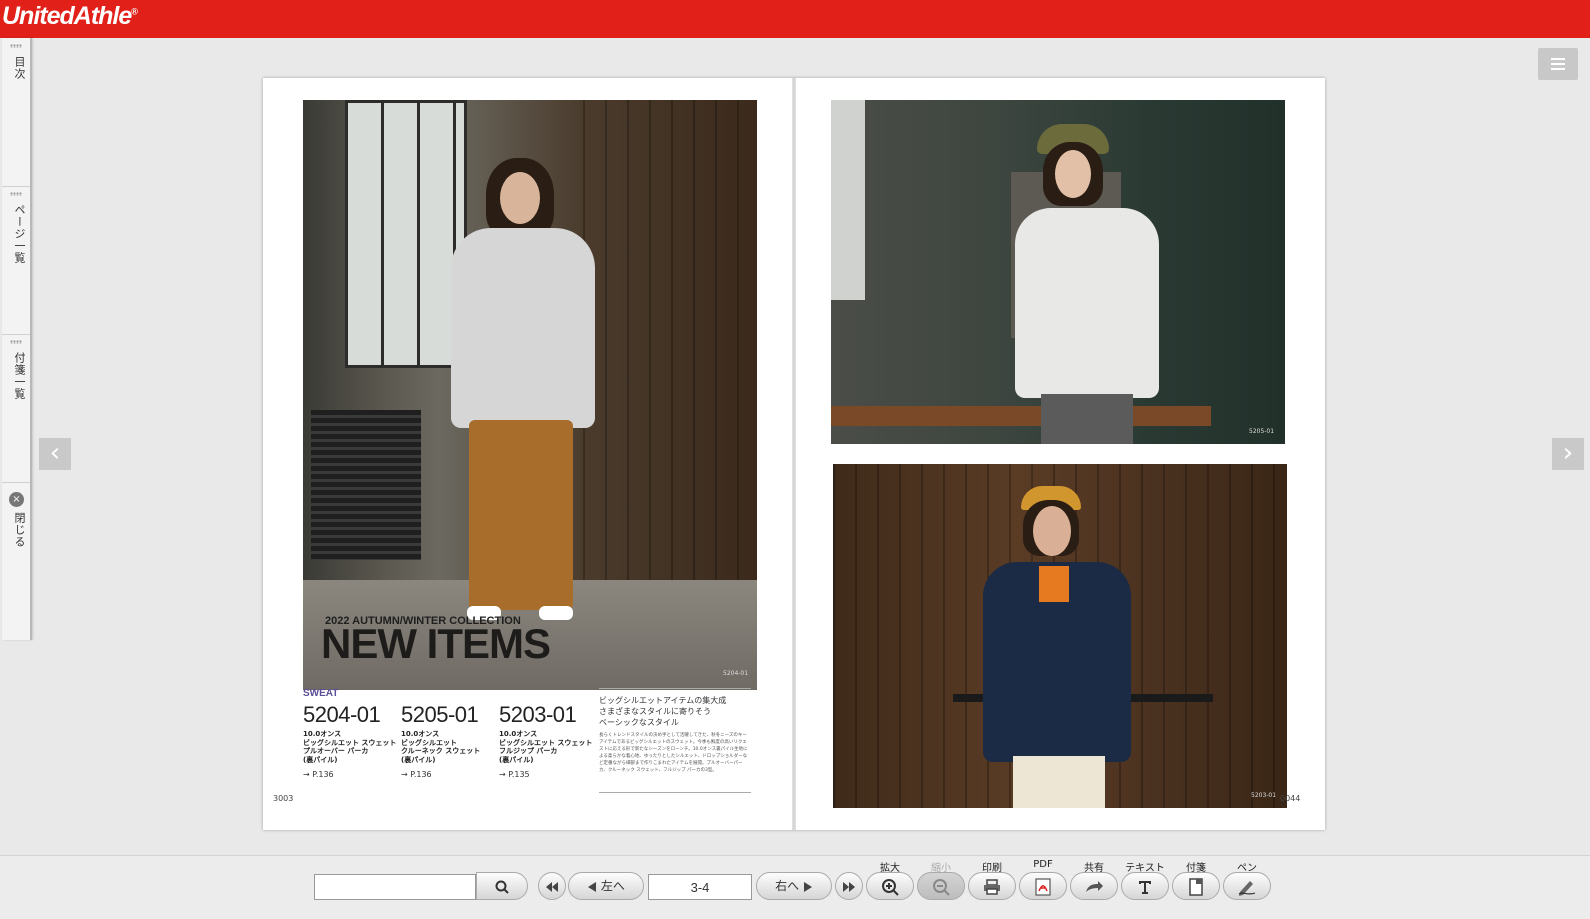 The image size is (1590, 919). I want to click on product-number: 5205-01, so click(440, 714).